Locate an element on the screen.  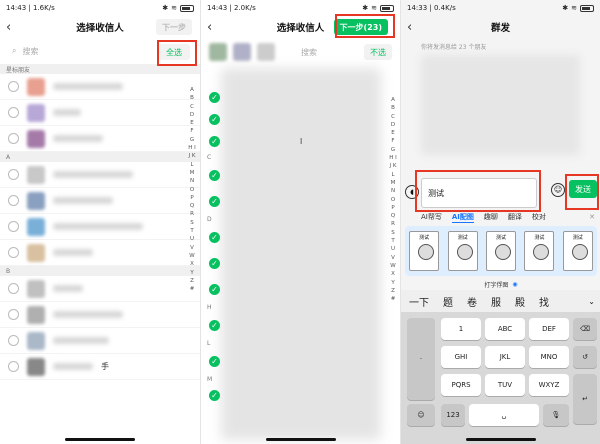
enter-icon: ↵ is located at coordinates (585, 399).